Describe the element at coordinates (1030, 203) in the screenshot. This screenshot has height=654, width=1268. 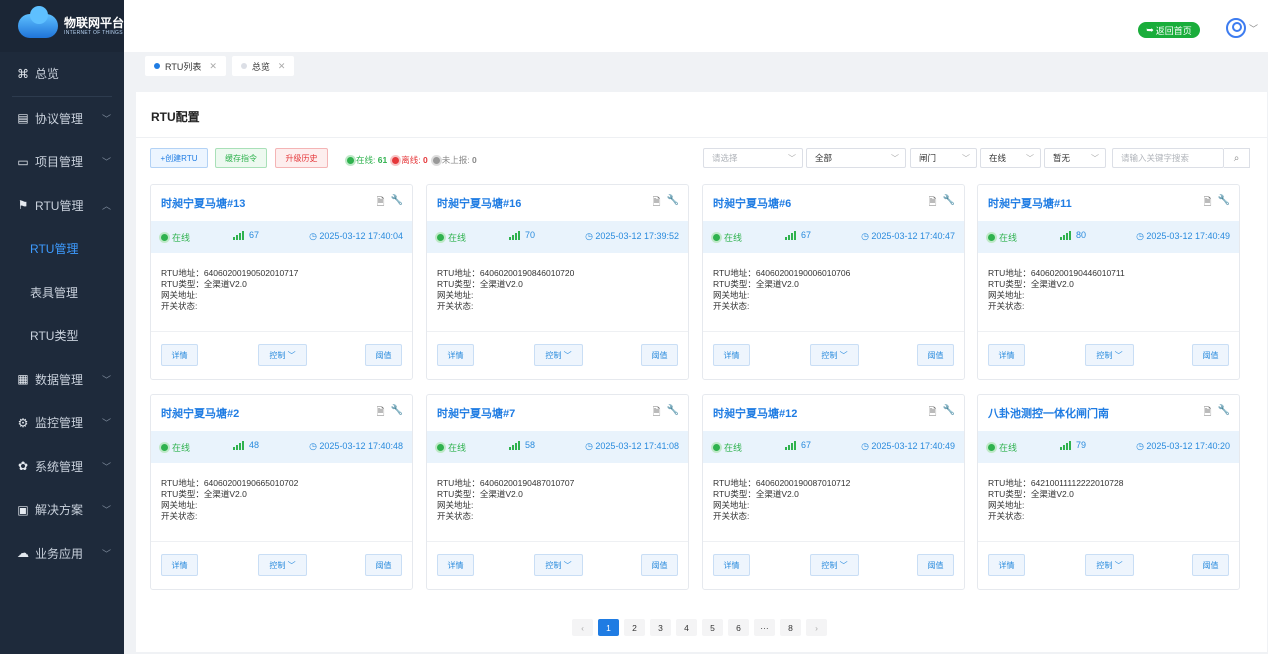
I see `rtu-card-title: 时昶宁夏马塘#11` at that location.